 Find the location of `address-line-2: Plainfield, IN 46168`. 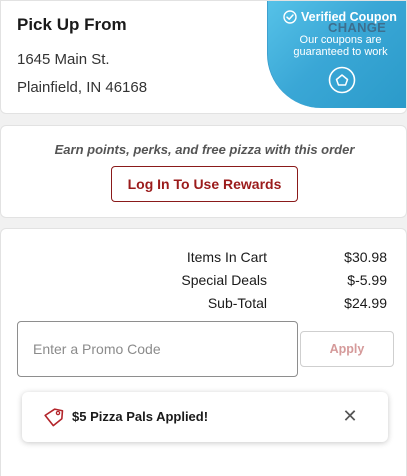

address-line-2: Plainfield, IN 46168 is located at coordinates (82, 87).